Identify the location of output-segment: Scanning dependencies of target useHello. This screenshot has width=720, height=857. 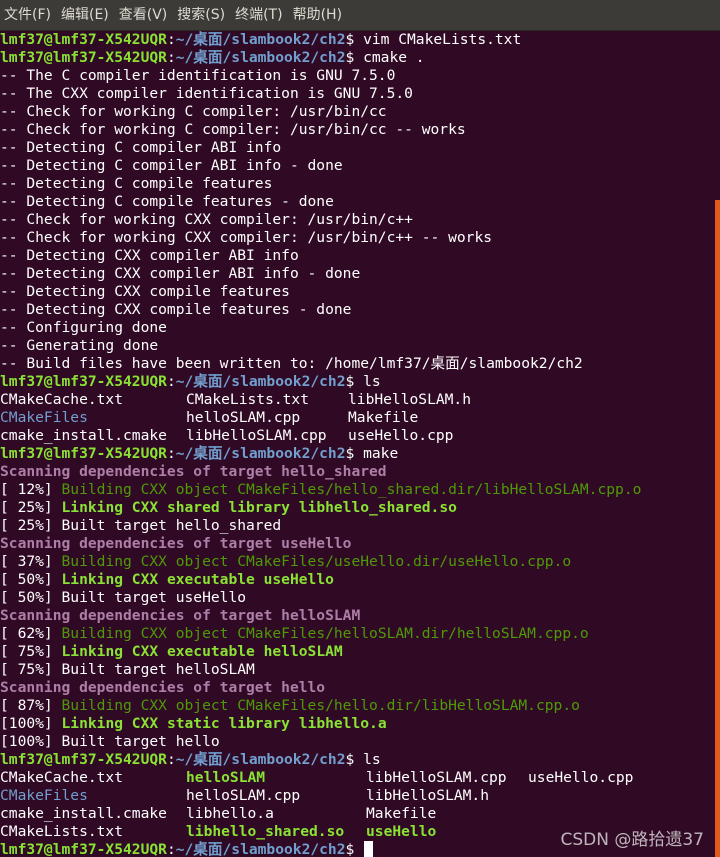
(176, 543).